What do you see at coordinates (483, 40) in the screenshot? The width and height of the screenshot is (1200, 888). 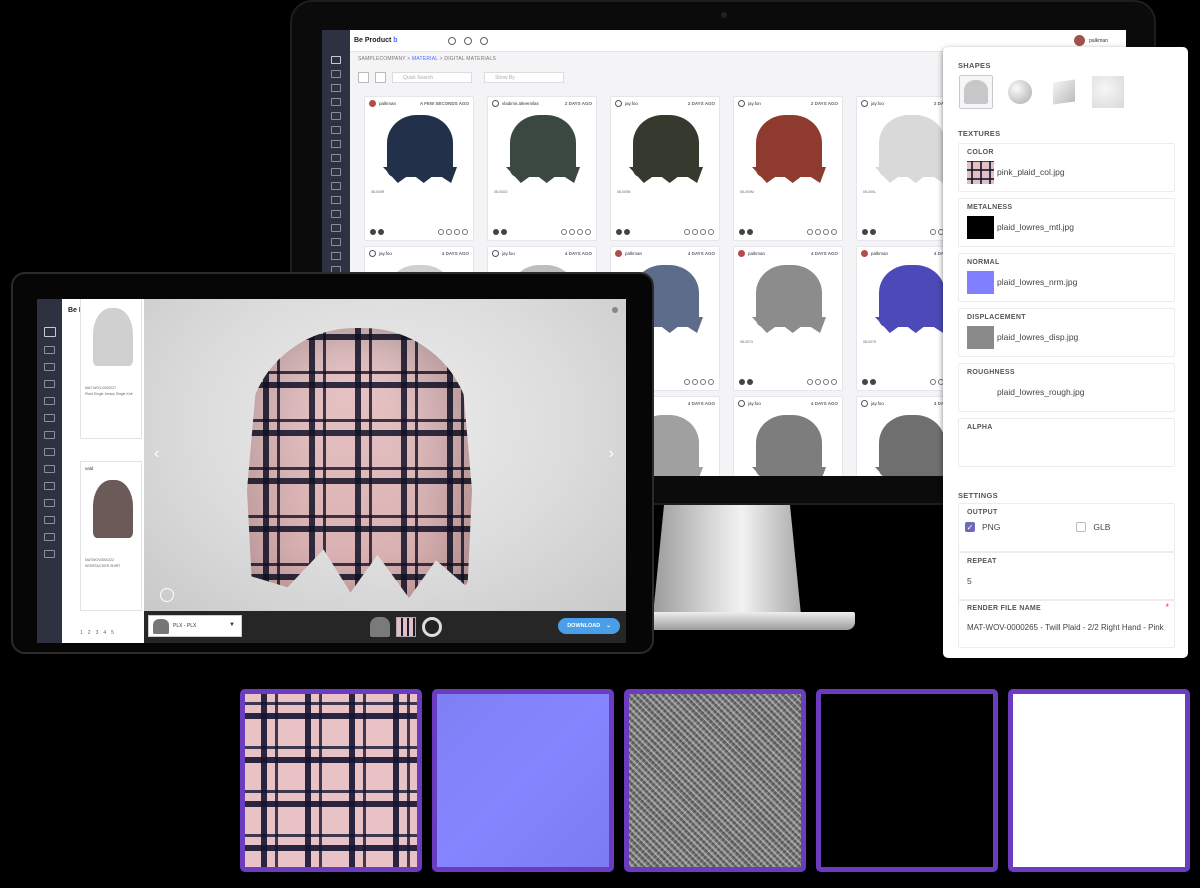 I see `cloud-icon` at bounding box center [483, 40].